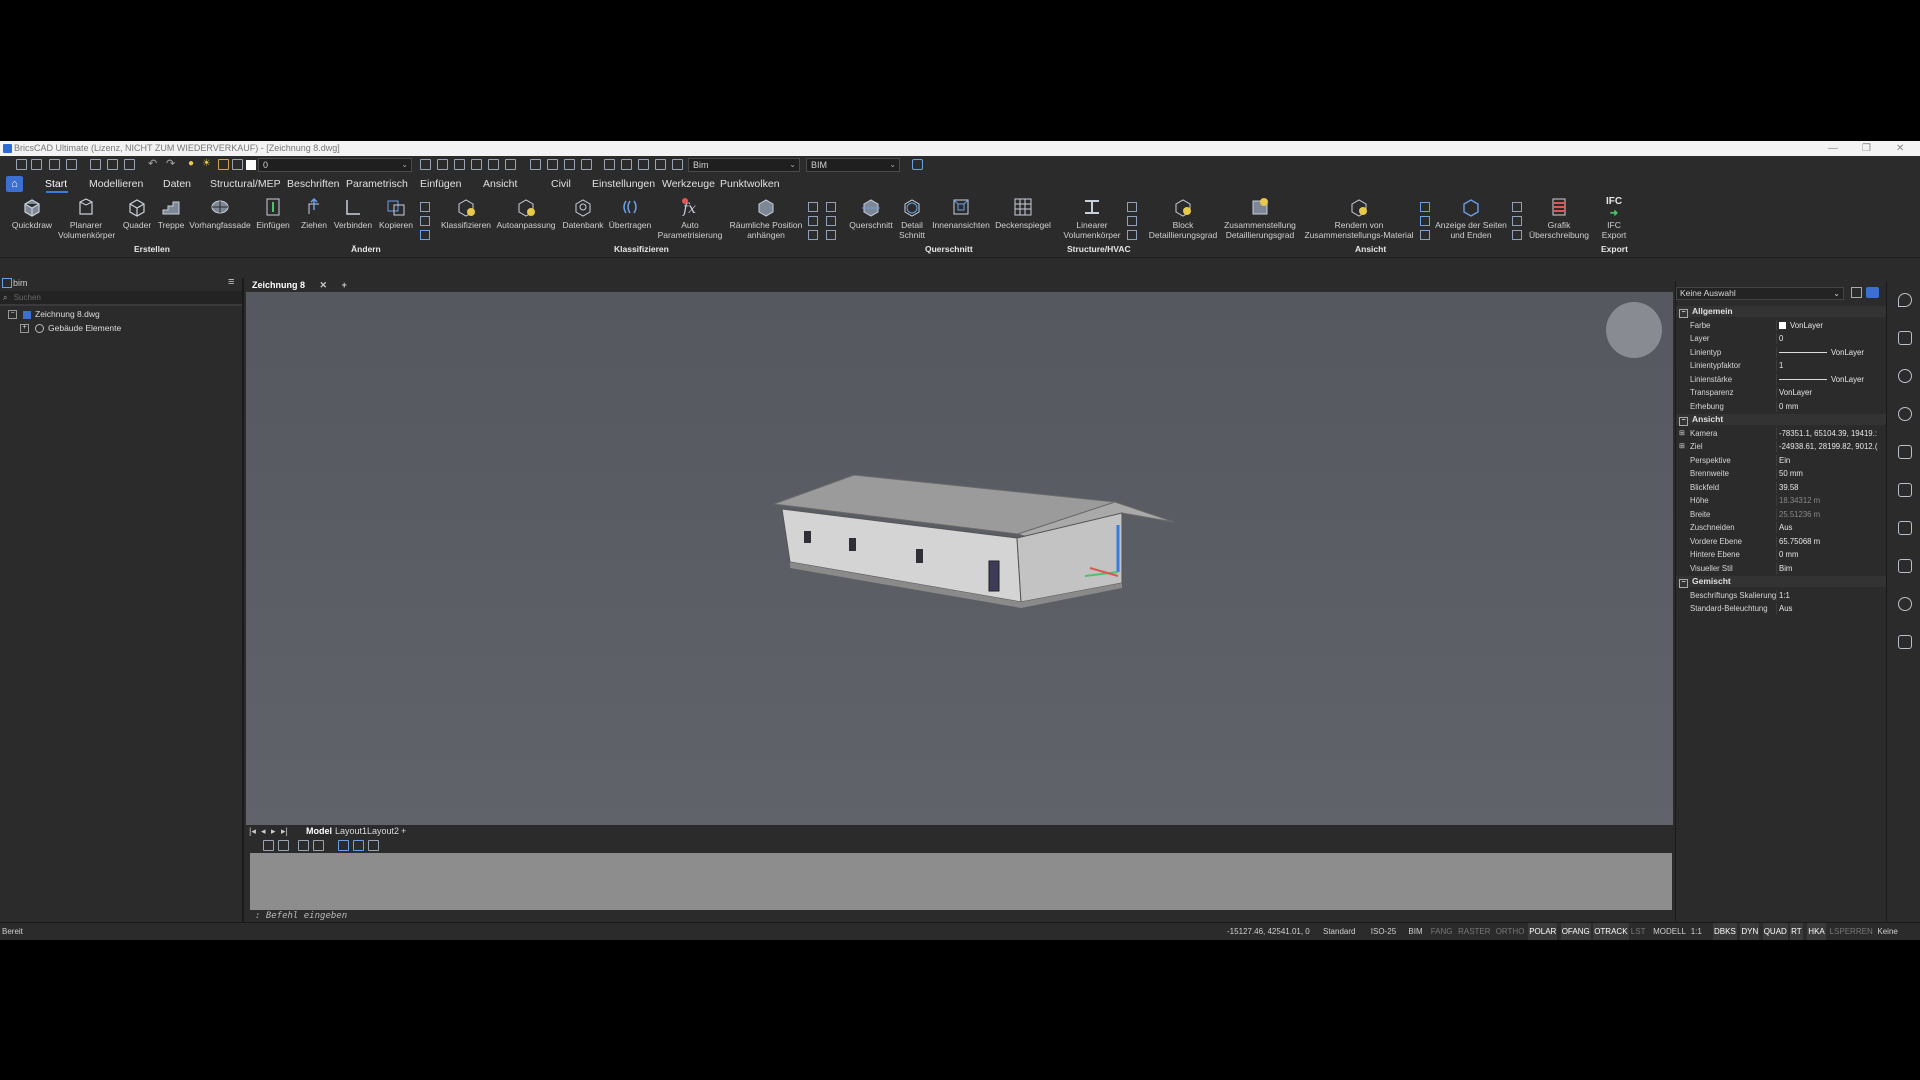 This screenshot has height=1080, width=1920. I want to click on bim-tool-5-icon, so click(831, 221).